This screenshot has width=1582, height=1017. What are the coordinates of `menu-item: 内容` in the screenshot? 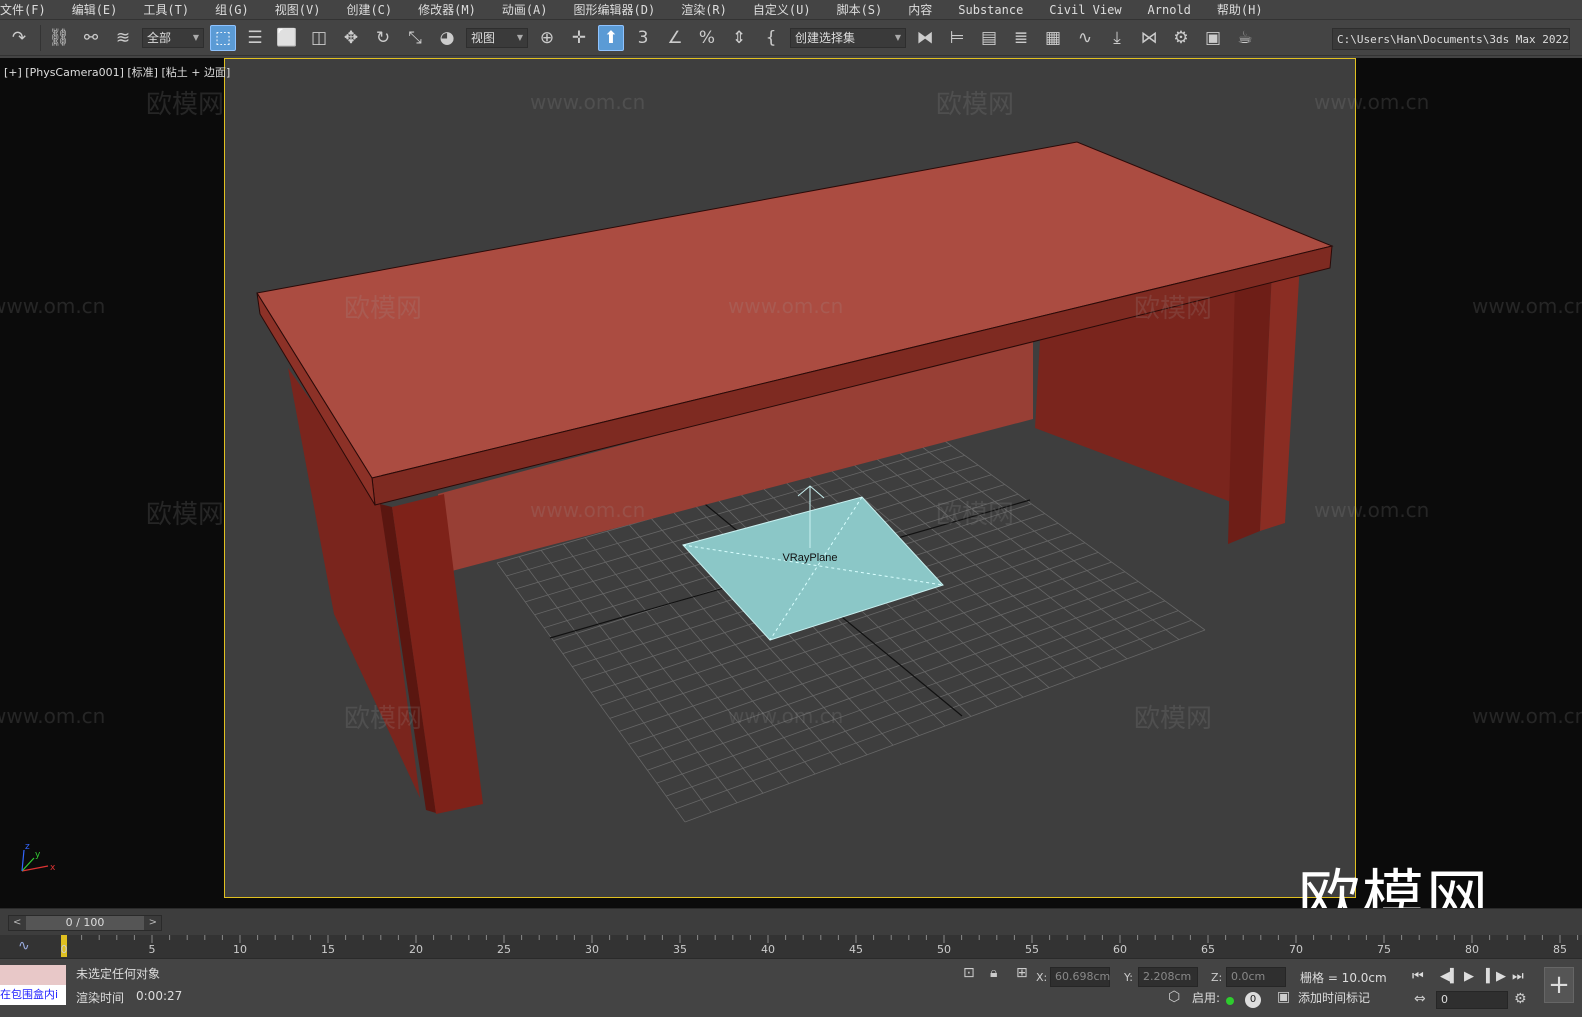 It's located at (920, 9).